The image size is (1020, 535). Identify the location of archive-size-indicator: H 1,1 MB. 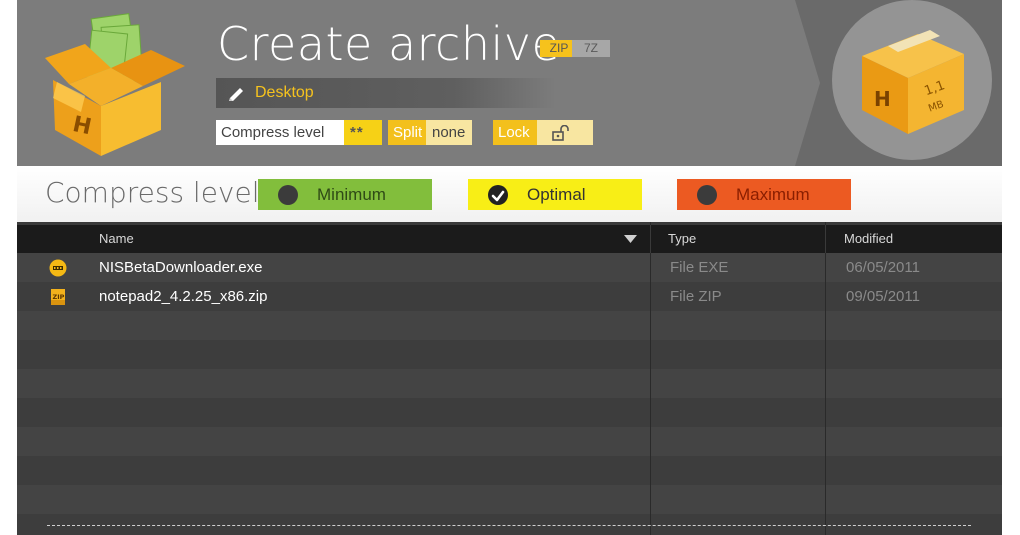
(912, 80).